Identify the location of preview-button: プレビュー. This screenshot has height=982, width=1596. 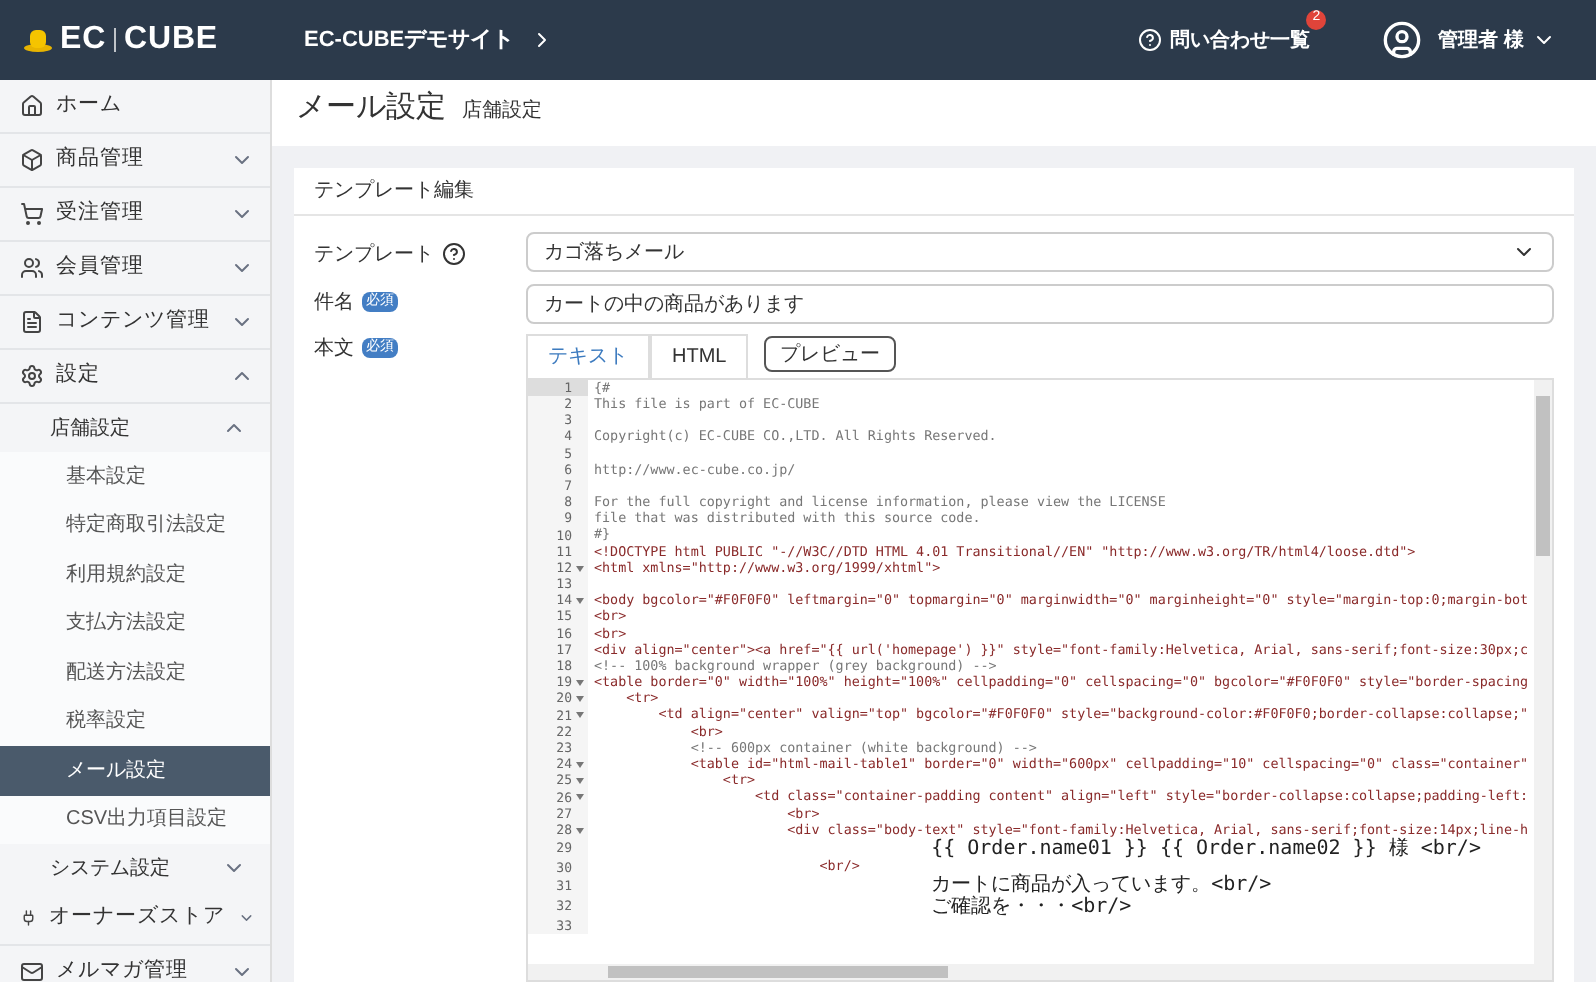
(830, 354).